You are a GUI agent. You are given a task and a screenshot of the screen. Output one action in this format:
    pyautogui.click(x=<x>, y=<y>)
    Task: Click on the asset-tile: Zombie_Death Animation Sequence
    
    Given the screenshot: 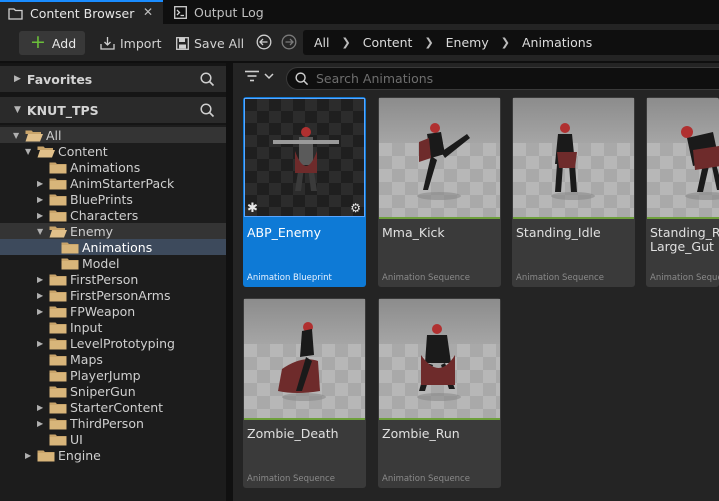 What is the action you would take?
    pyautogui.click(x=304, y=393)
    